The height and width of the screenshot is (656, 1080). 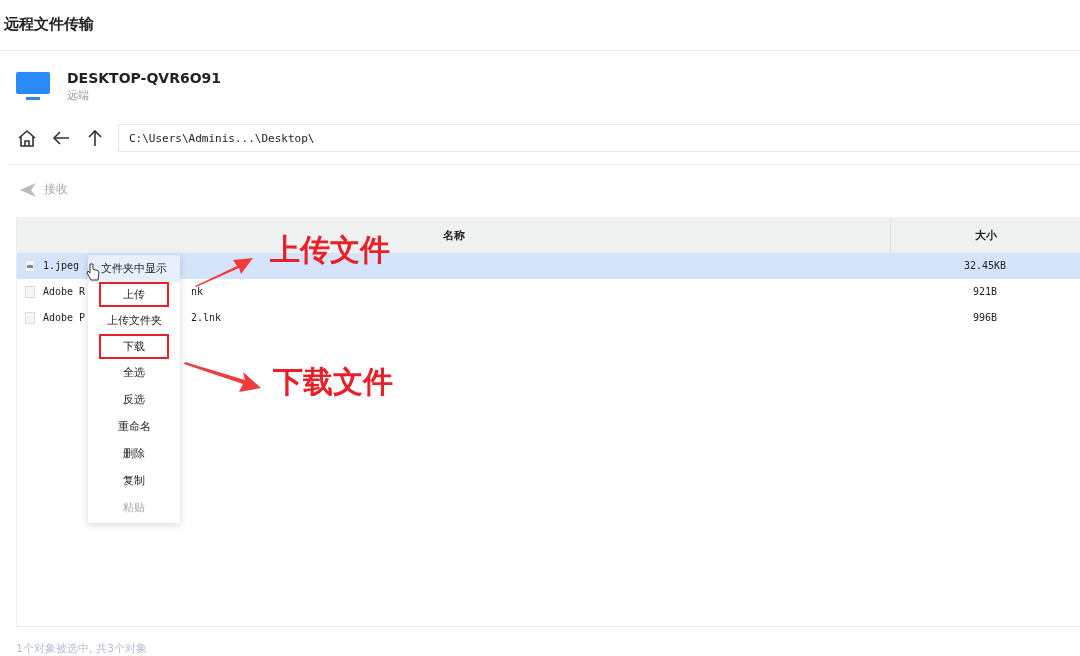 What do you see at coordinates (28, 189) in the screenshot?
I see `send-icon` at bounding box center [28, 189].